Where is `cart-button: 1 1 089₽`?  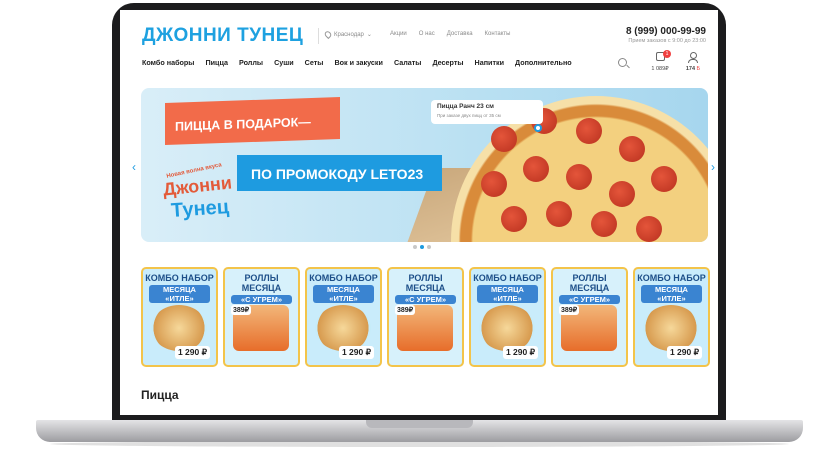 cart-button: 1 1 089₽ is located at coordinates (660, 61).